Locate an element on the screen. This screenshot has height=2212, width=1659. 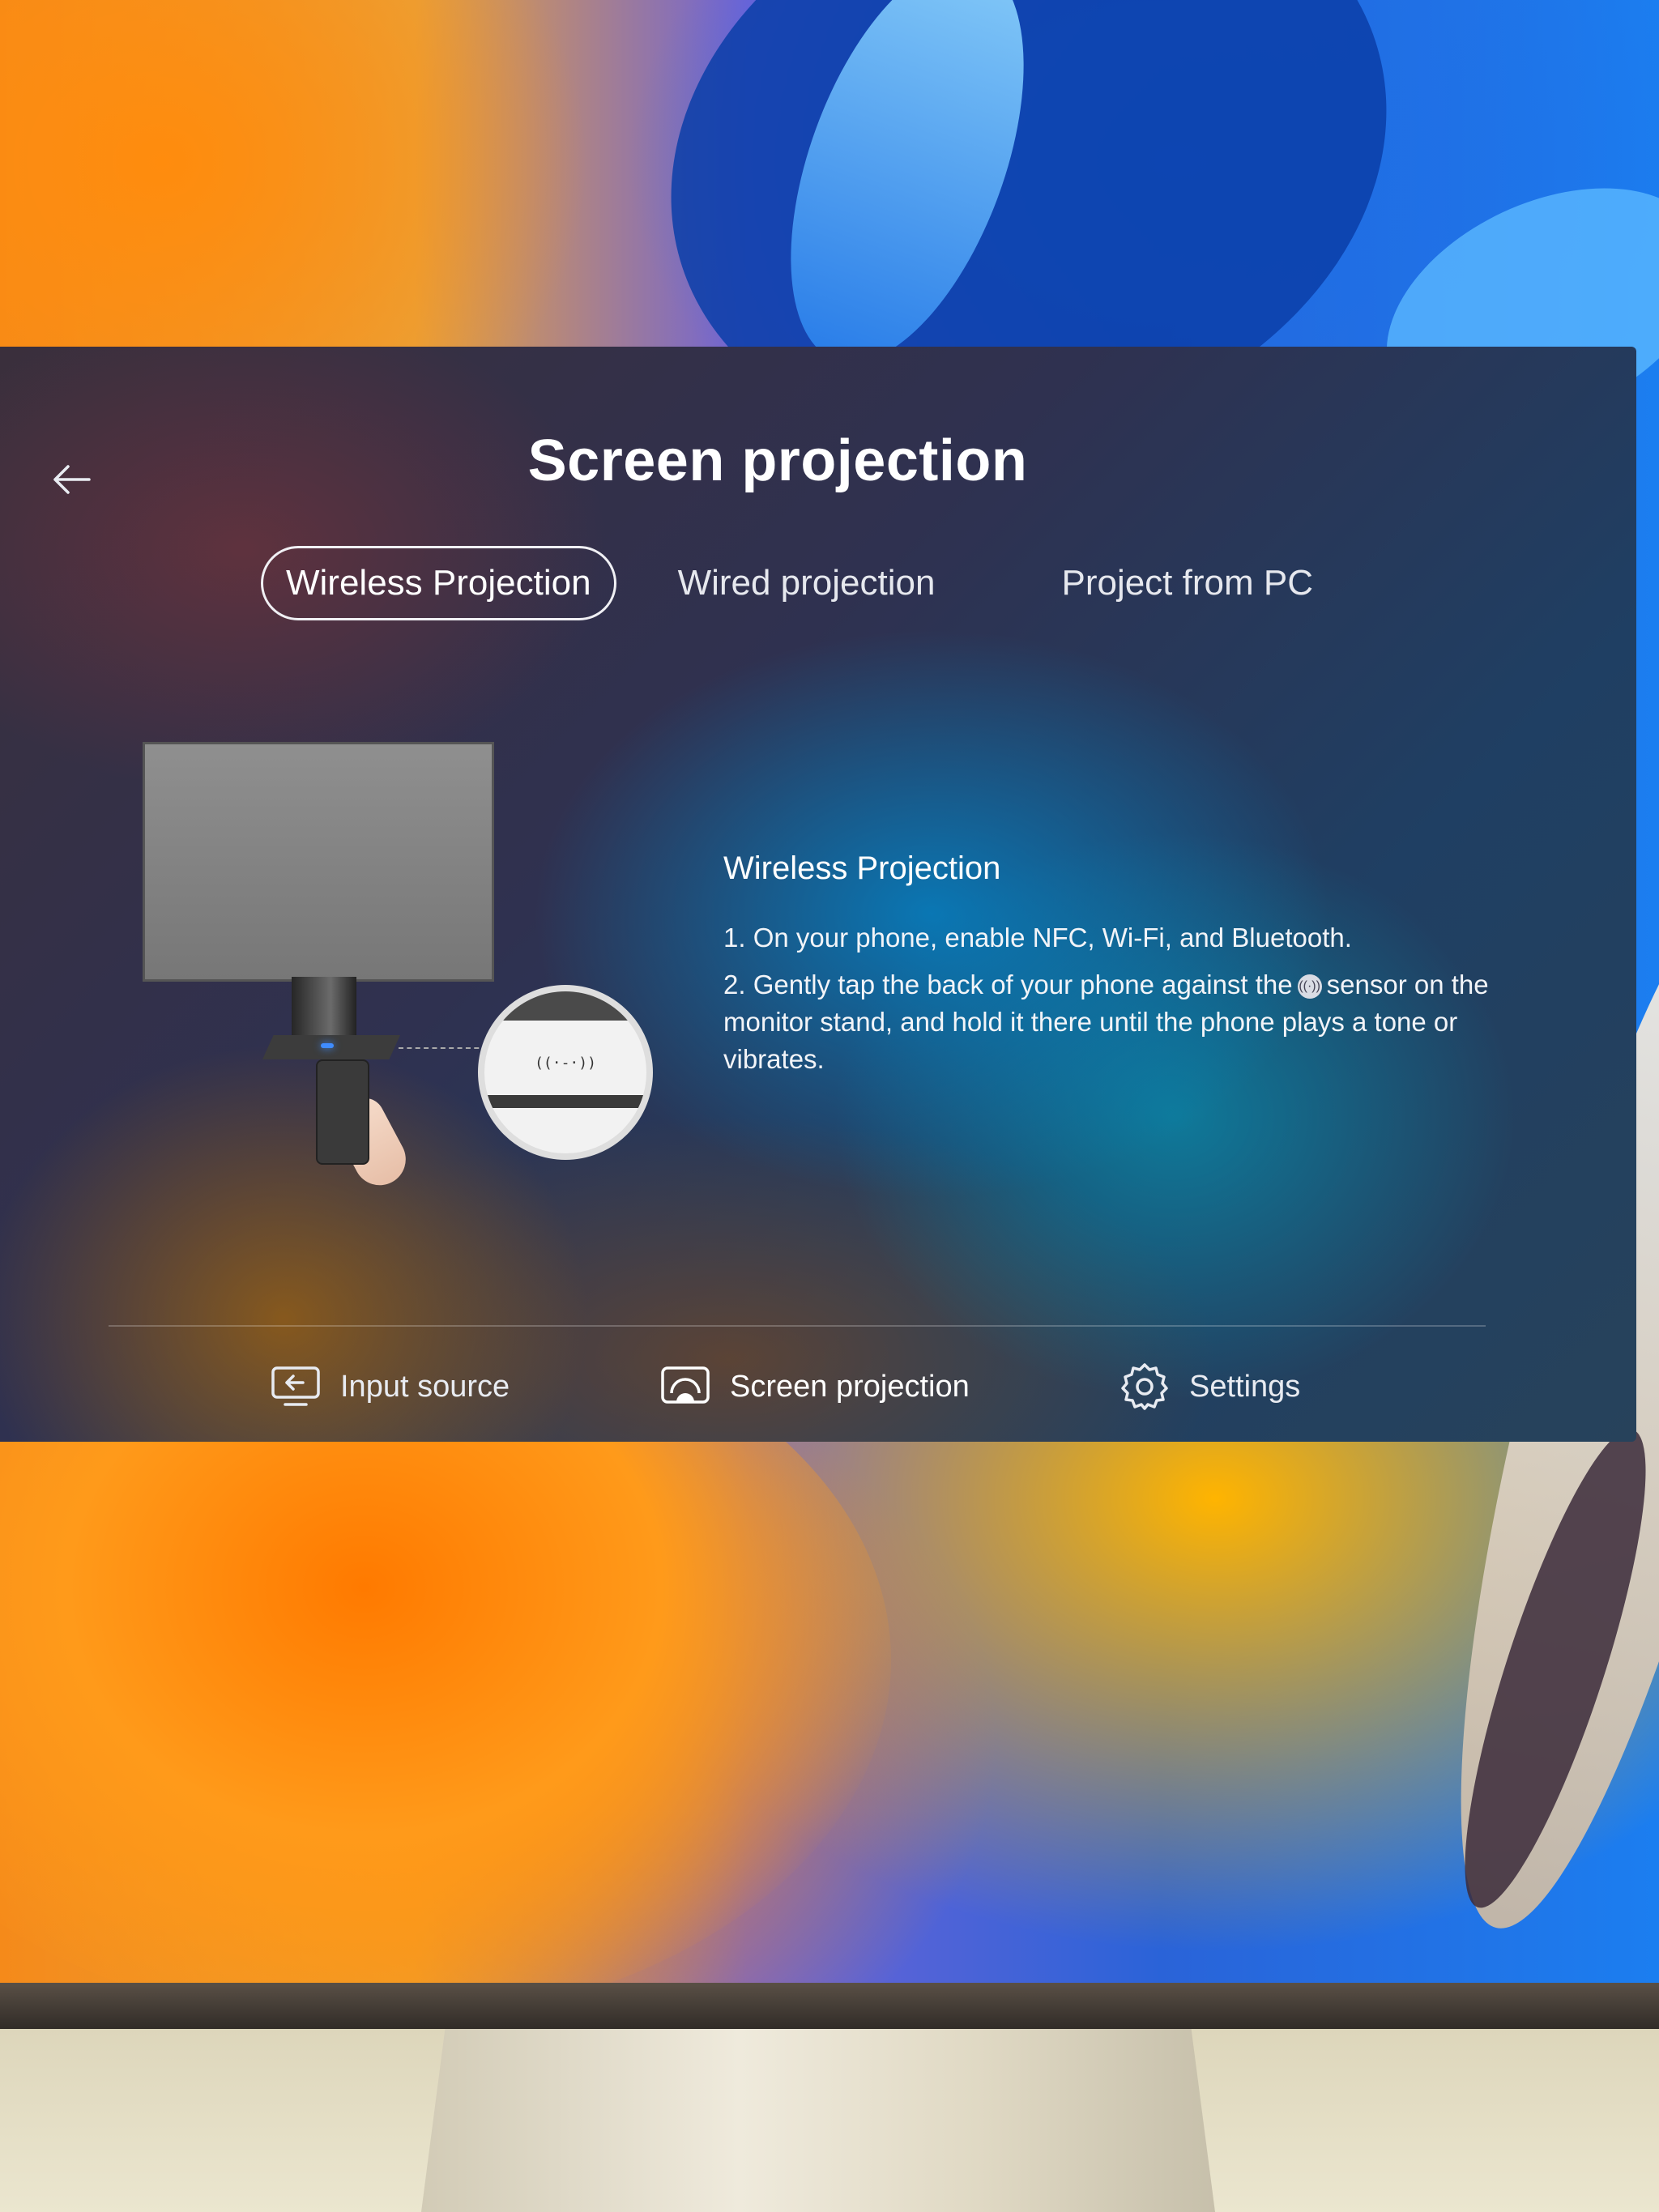
gear-icon is located at coordinates (1144, 1386).